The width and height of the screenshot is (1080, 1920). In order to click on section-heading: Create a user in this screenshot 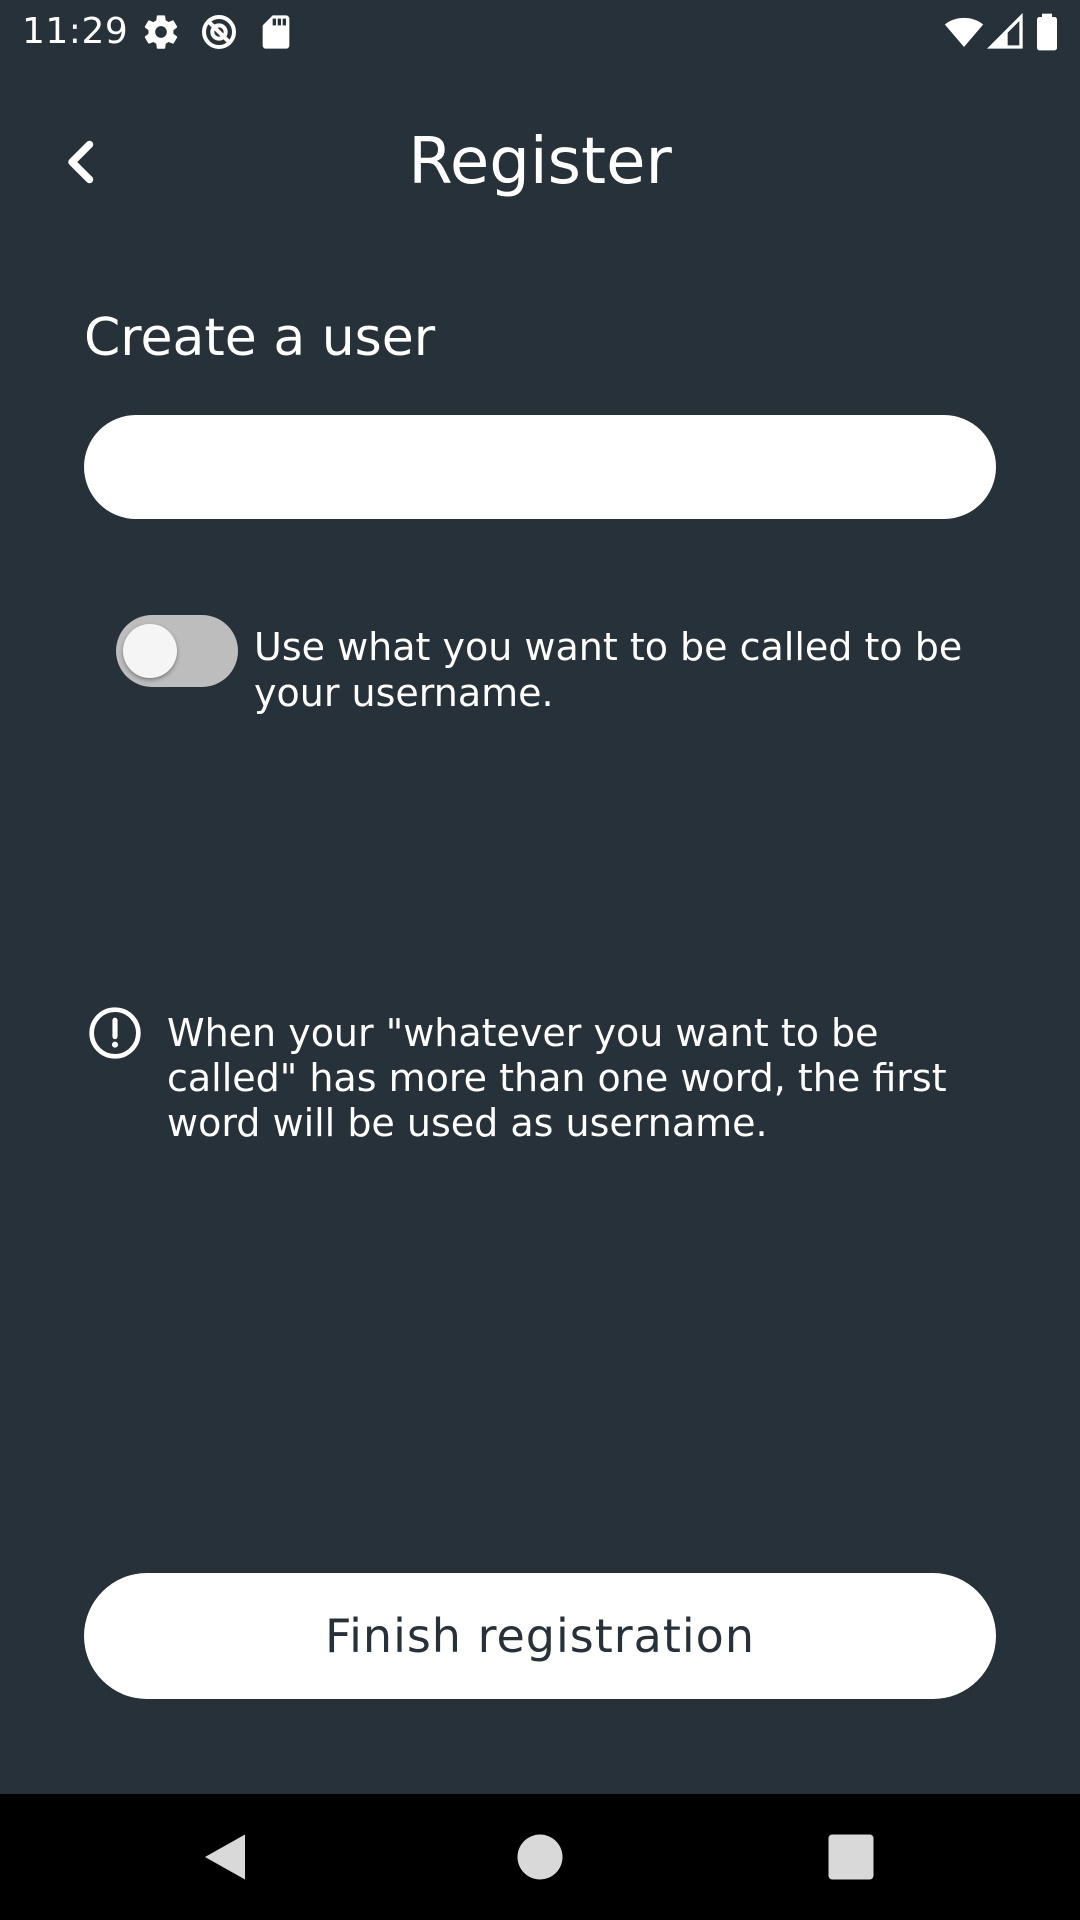, I will do `click(260, 338)`.